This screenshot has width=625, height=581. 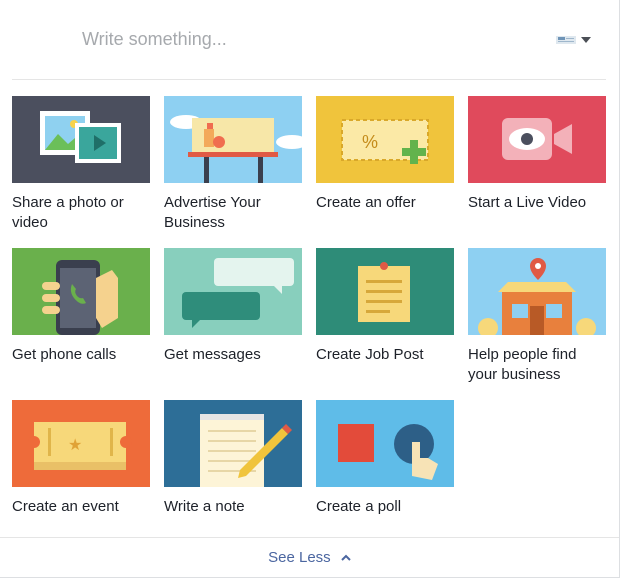 What do you see at coordinates (527, 202) in the screenshot?
I see `tile-label: Start a Live Video` at bounding box center [527, 202].